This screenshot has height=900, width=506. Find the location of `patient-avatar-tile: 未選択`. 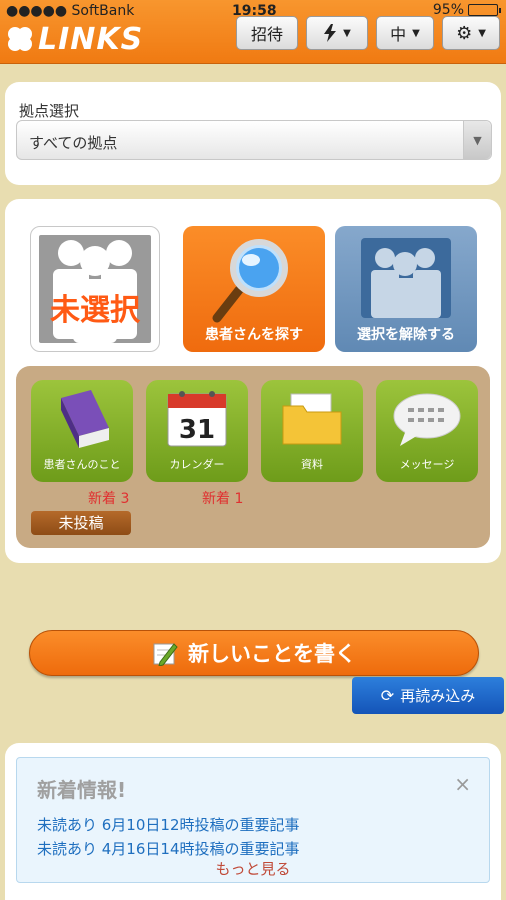

patient-avatar-tile: 未選択 is located at coordinates (95, 289).